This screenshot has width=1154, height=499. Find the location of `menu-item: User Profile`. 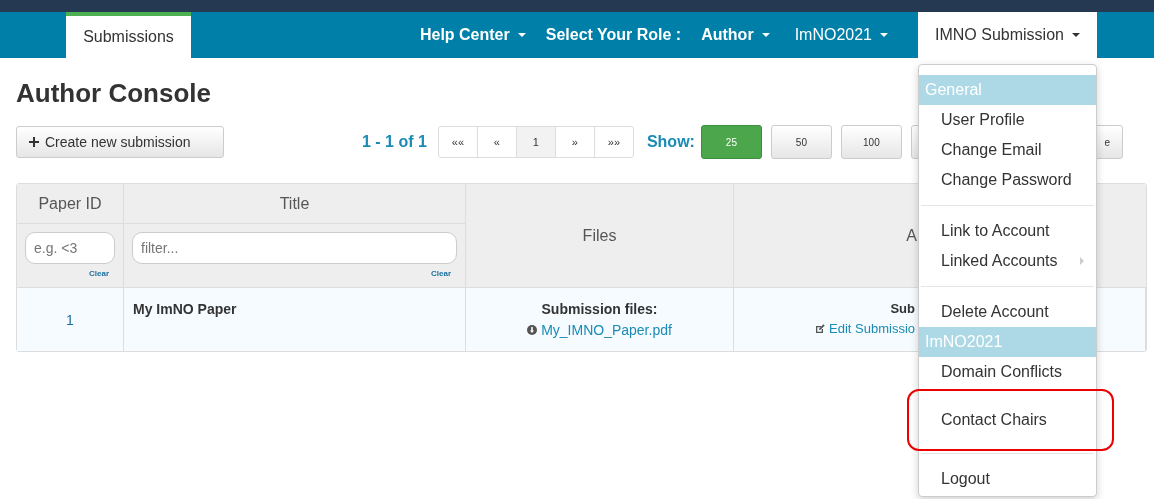

menu-item: User Profile is located at coordinates (1007, 120).